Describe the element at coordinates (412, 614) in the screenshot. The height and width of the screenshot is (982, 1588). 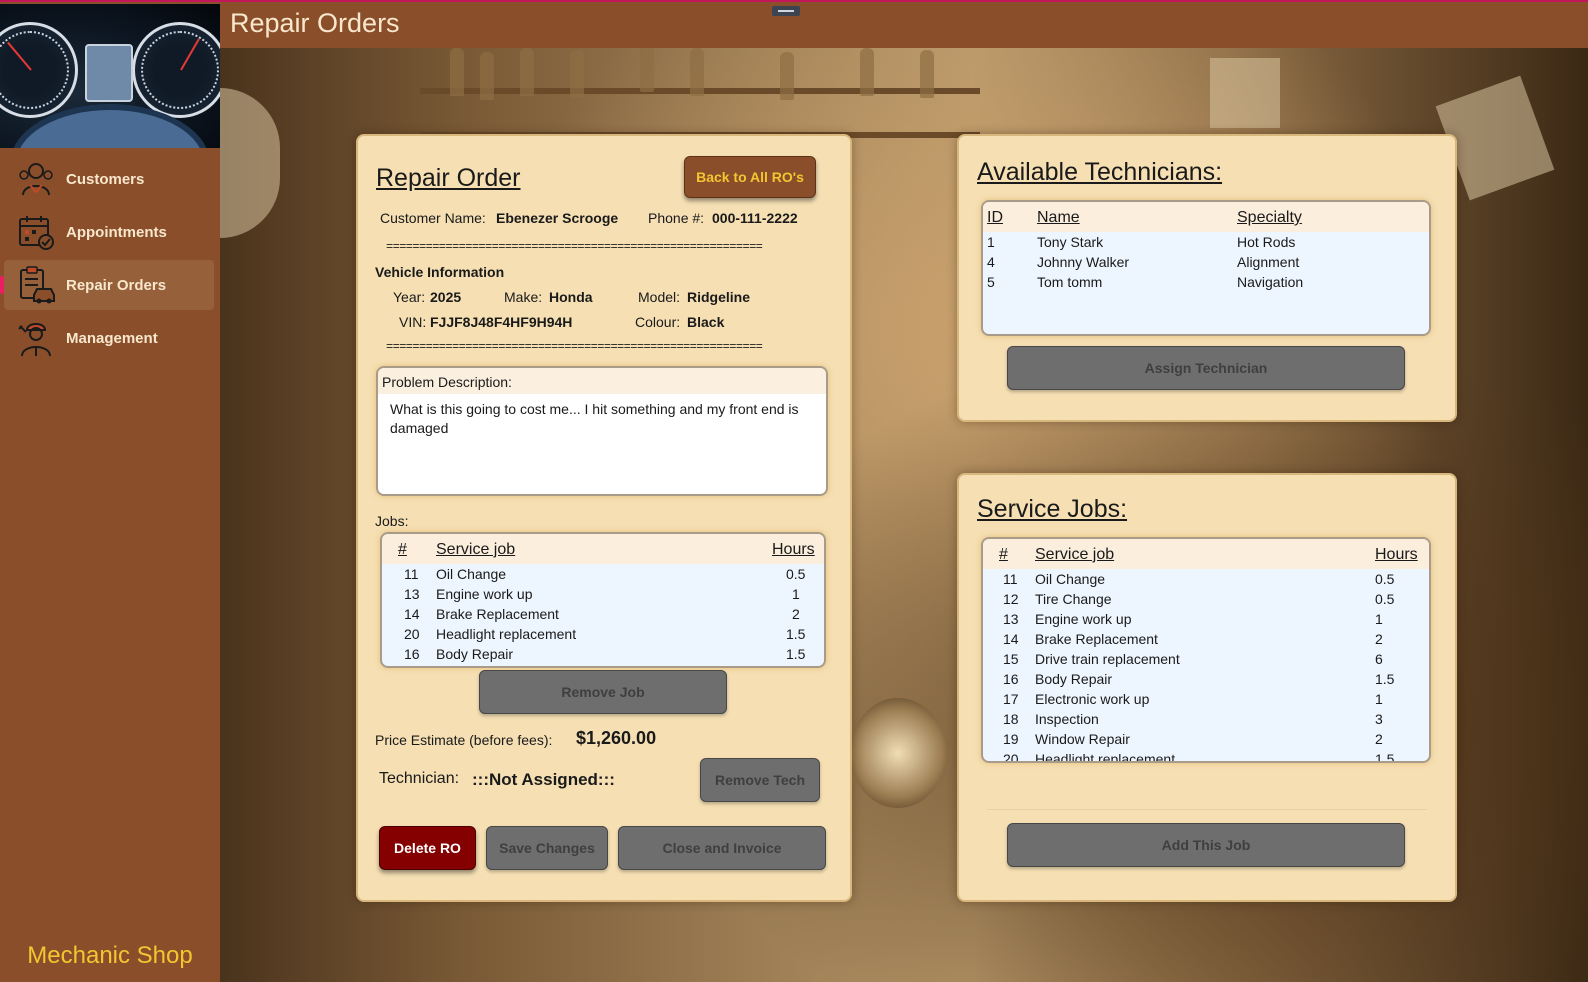
I see `job-id: 14` at that location.